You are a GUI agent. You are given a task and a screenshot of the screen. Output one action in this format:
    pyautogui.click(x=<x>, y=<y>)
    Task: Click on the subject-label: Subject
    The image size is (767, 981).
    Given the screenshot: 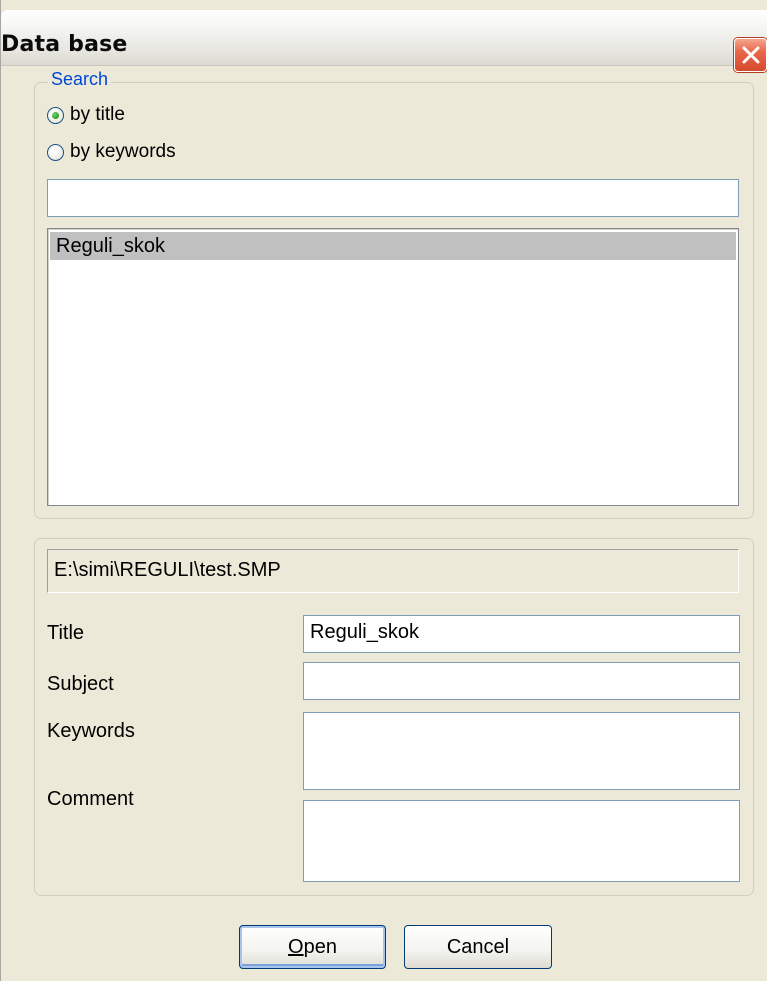 What is the action you would take?
    pyautogui.click(x=80, y=684)
    